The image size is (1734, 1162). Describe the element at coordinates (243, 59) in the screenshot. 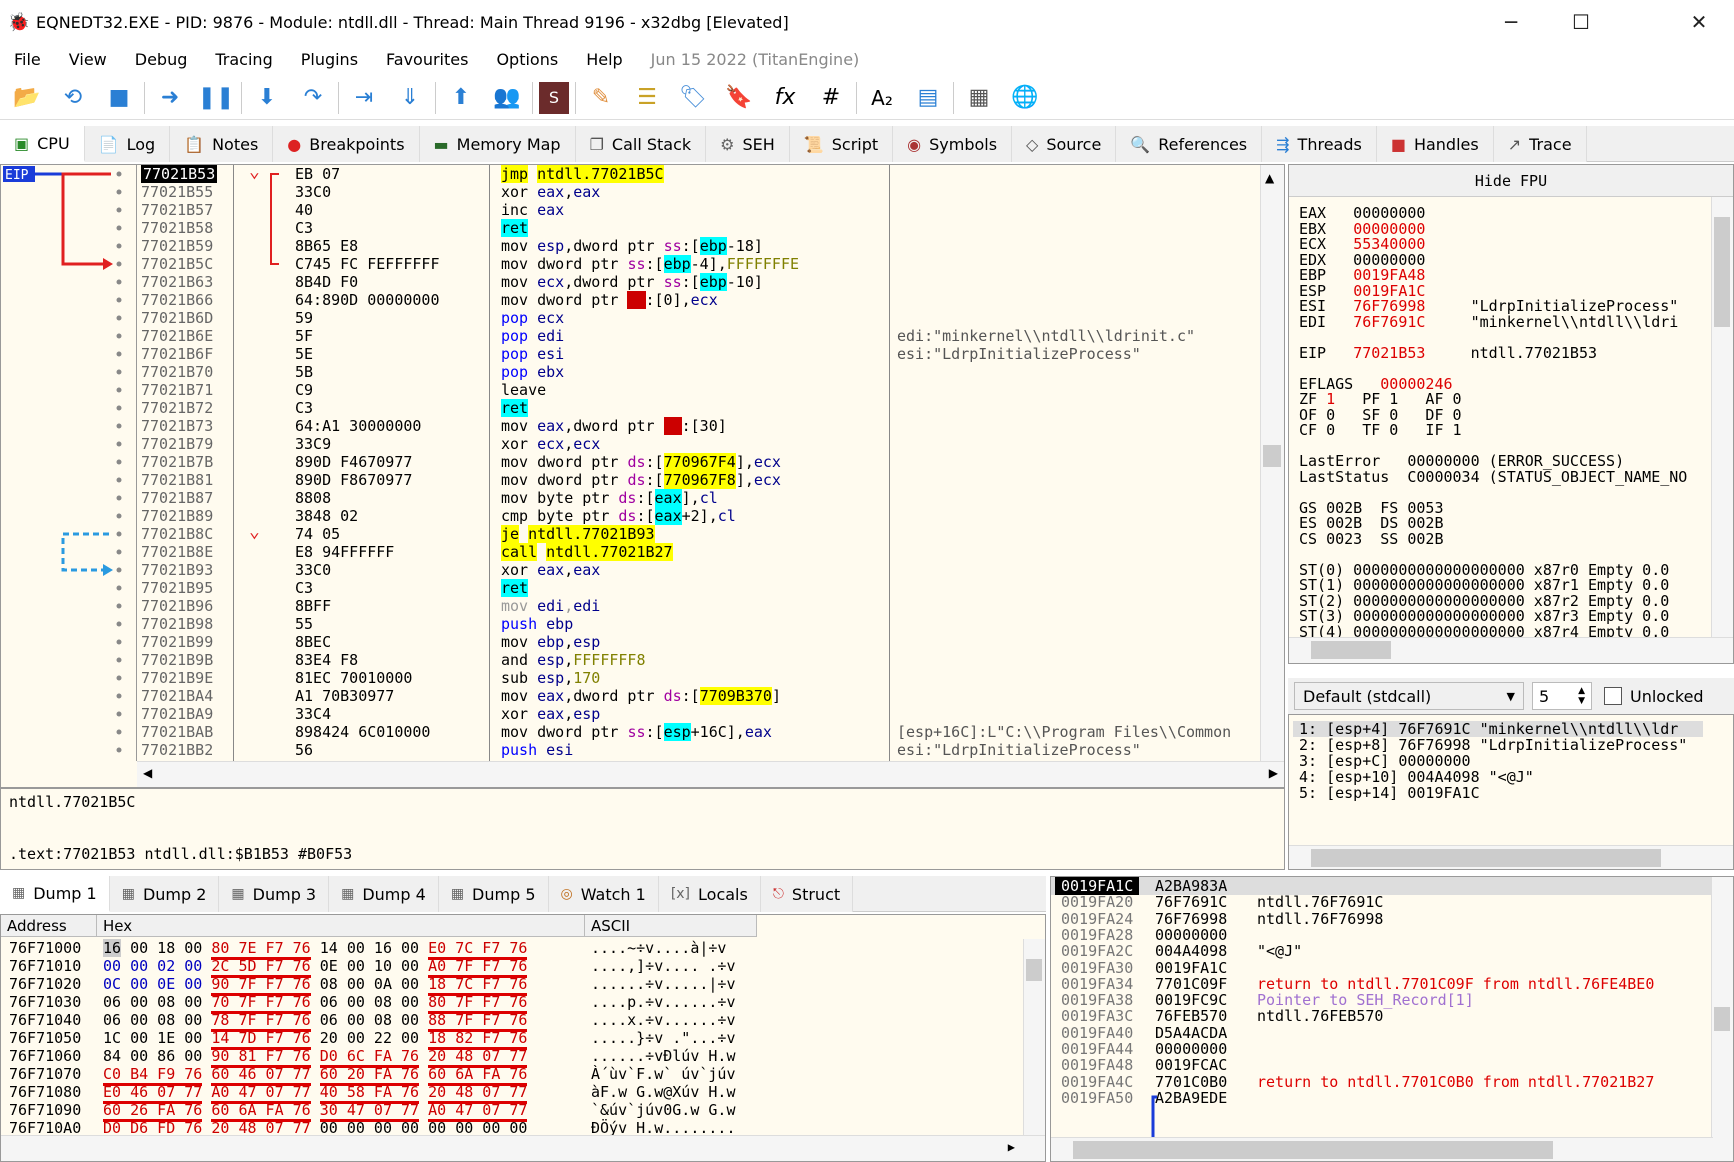

I see `menu-tracing: Tracing` at that location.